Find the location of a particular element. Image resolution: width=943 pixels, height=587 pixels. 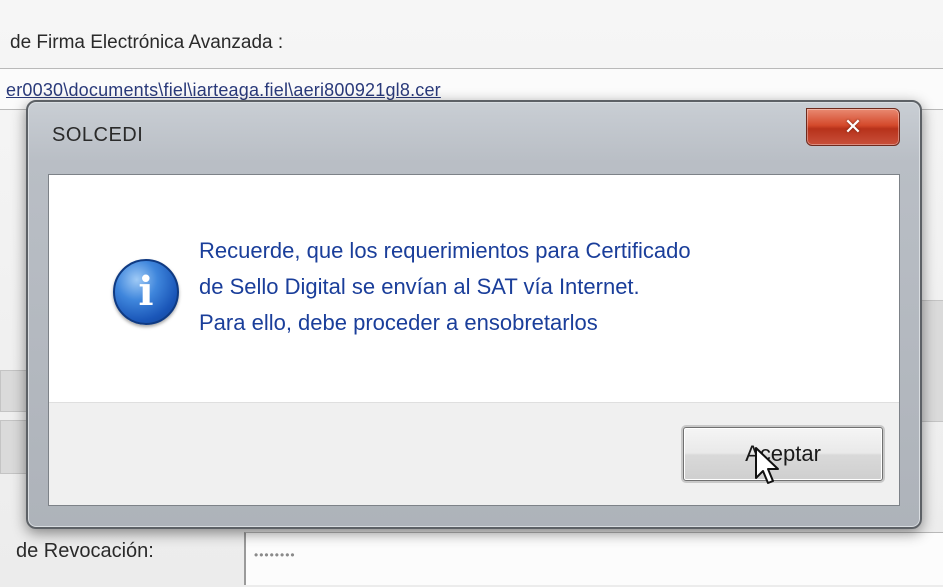

revocation-label: de Revocación: is located at coordinates (85, 551).